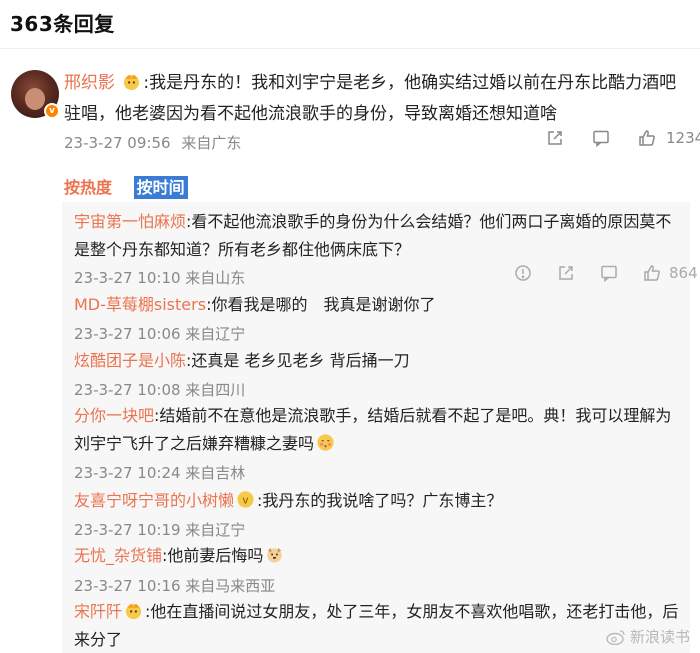 This screenshot has width=700, height=653. What do you see at coordinates (118, 555) in the screenshot?
I see `reply-username: 无忧_杂货铺` at bounding box center [118, 555].